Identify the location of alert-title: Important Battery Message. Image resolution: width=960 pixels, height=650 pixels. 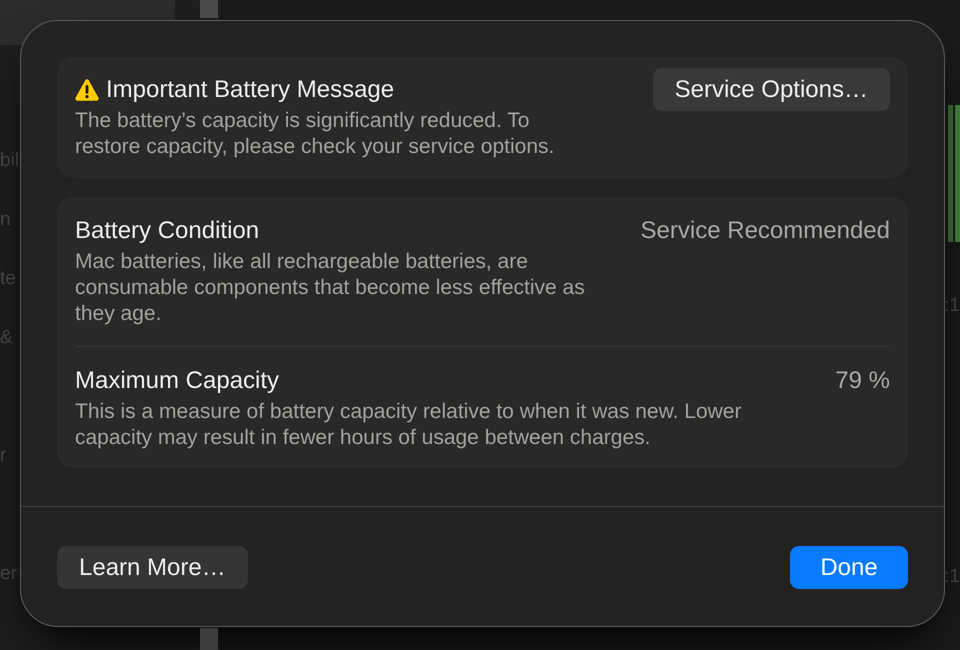
(250, 89).